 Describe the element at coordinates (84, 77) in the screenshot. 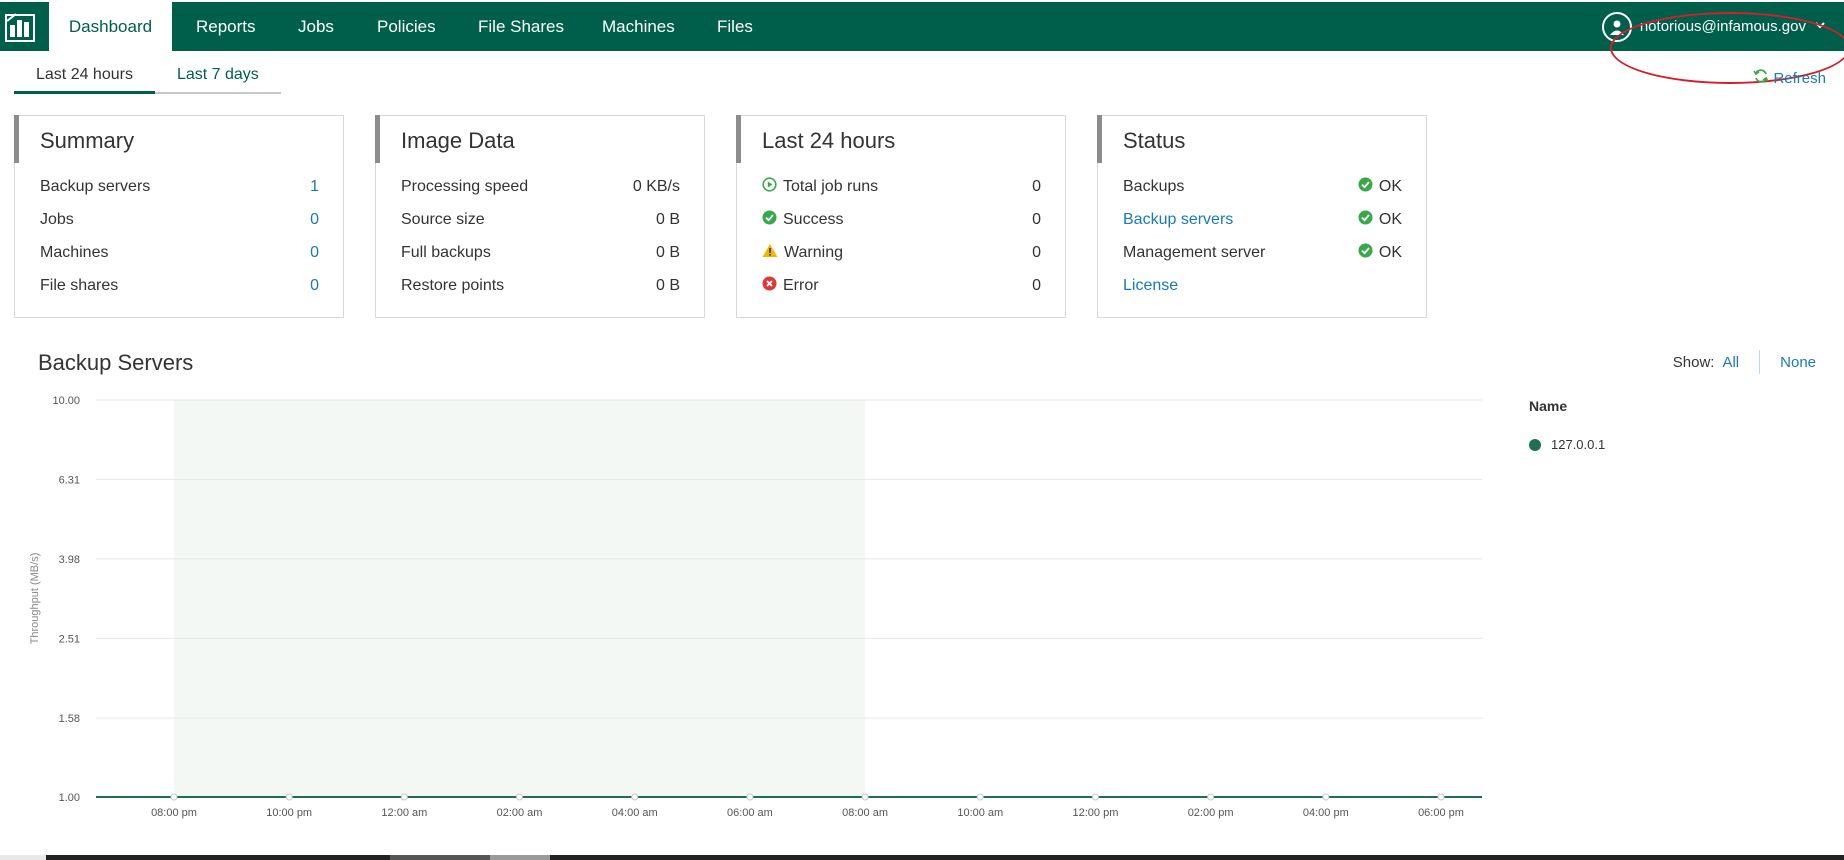

I see `tab-last-24-hours: Last 24 hours` at that location.